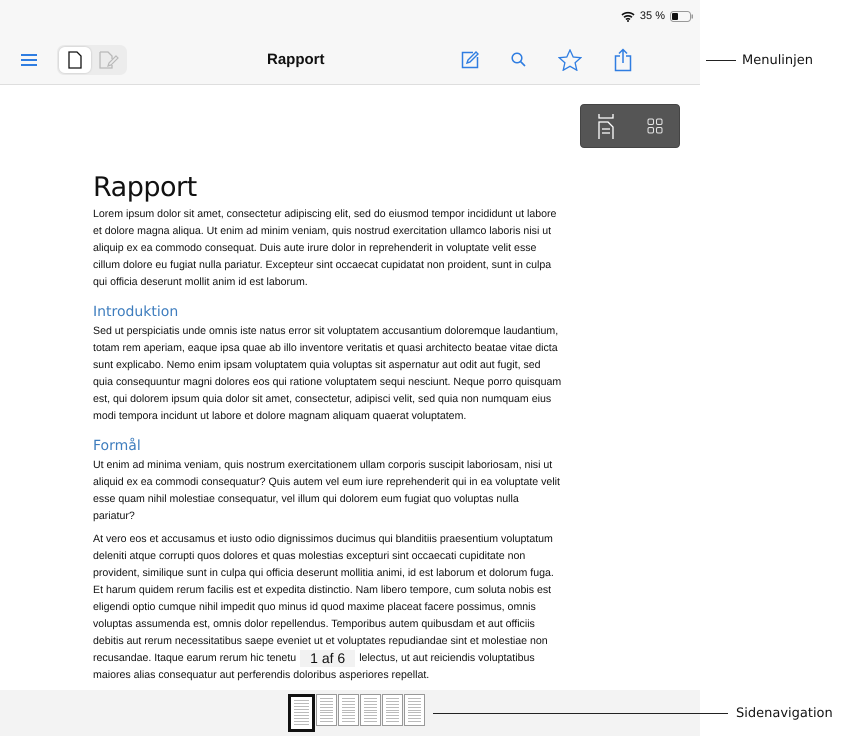  Describe the element at coordinates (323, 539) in the screenshot. I see `text-line: At vero eos et accusamus et iusto odio dignissimos ducimus qui blanditiis praesentium voluptatum` at that location.